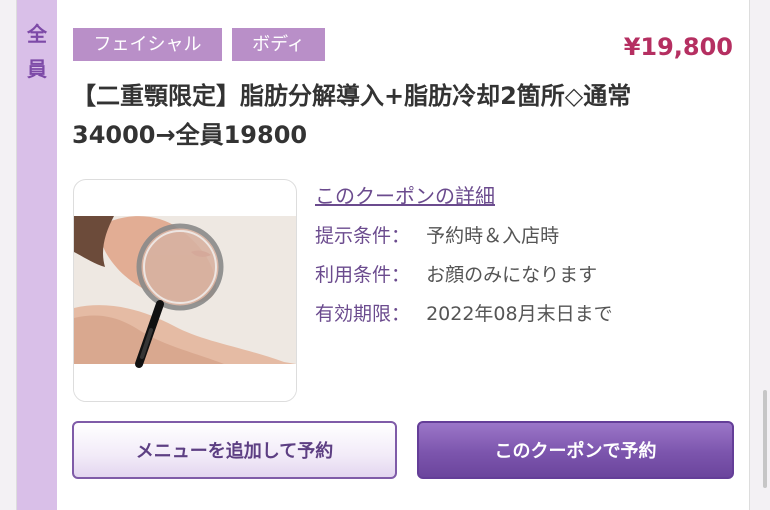 The width and height of the screenshot is (770, 510). What do you see at coordinates (678, 47) in the screenshot?
I see `coupon-price: ¥19,800` at bounding box center [678, 47].